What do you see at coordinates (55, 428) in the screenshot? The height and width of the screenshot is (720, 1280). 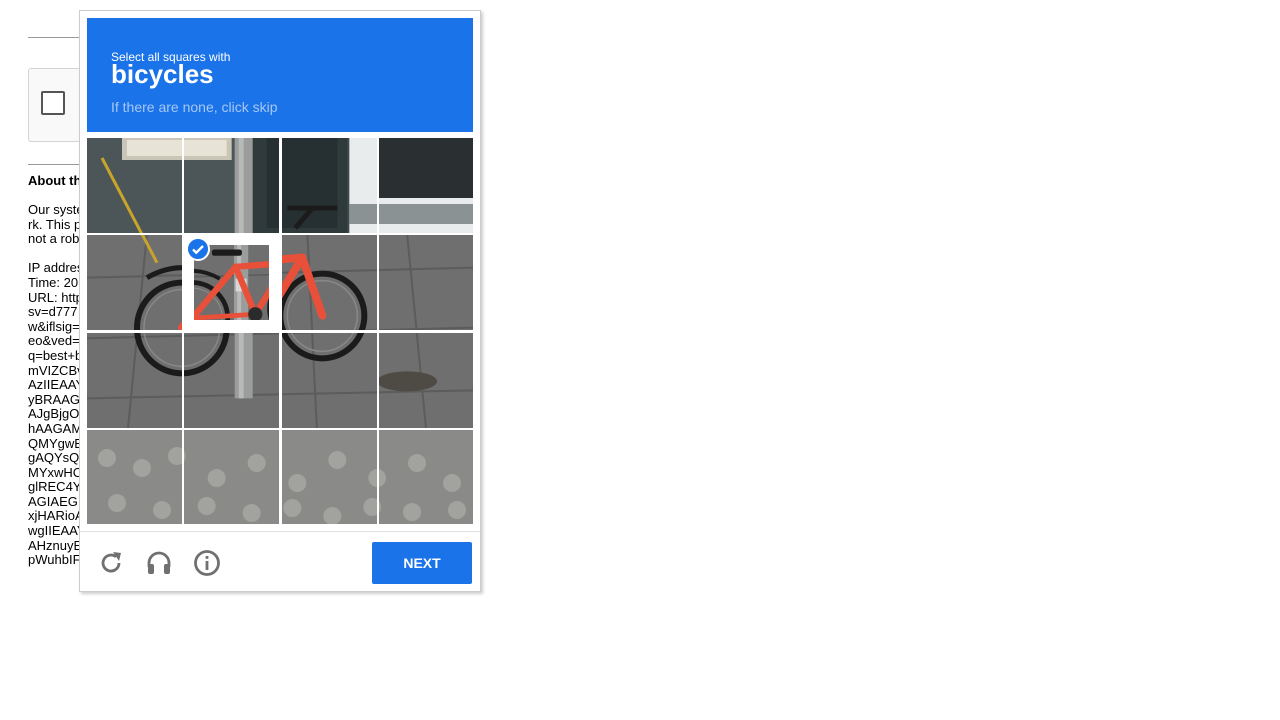 I see `about-text-line: hAAGAM` at bounding box center [55, 428].